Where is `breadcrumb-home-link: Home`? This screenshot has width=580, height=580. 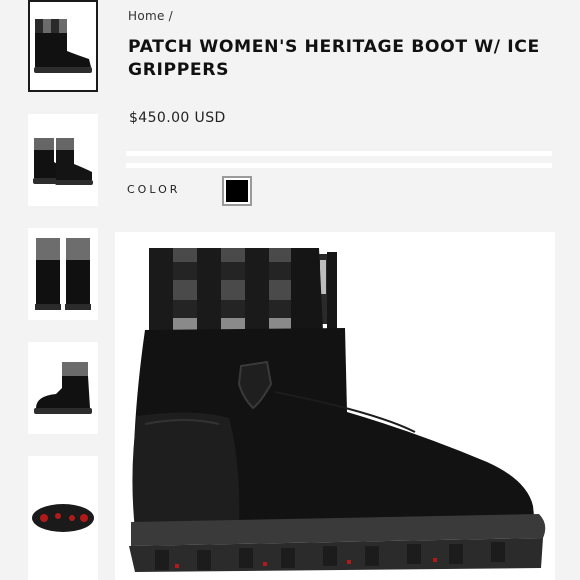
breadcrumb-home-link: Home is located at coordinates (146, 16).